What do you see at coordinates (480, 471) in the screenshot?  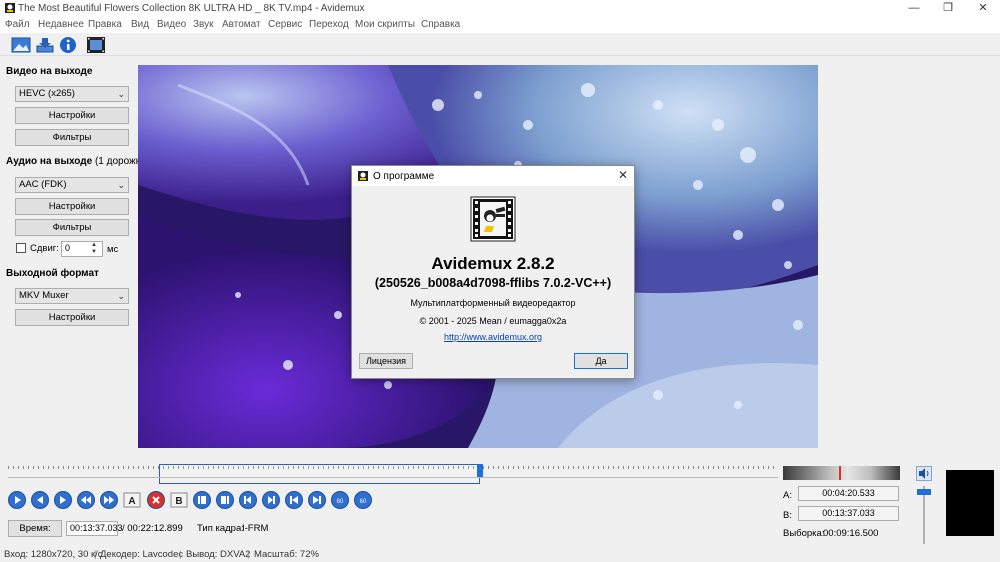 I see `timeline-cursor` at bounding box center [480, 471].